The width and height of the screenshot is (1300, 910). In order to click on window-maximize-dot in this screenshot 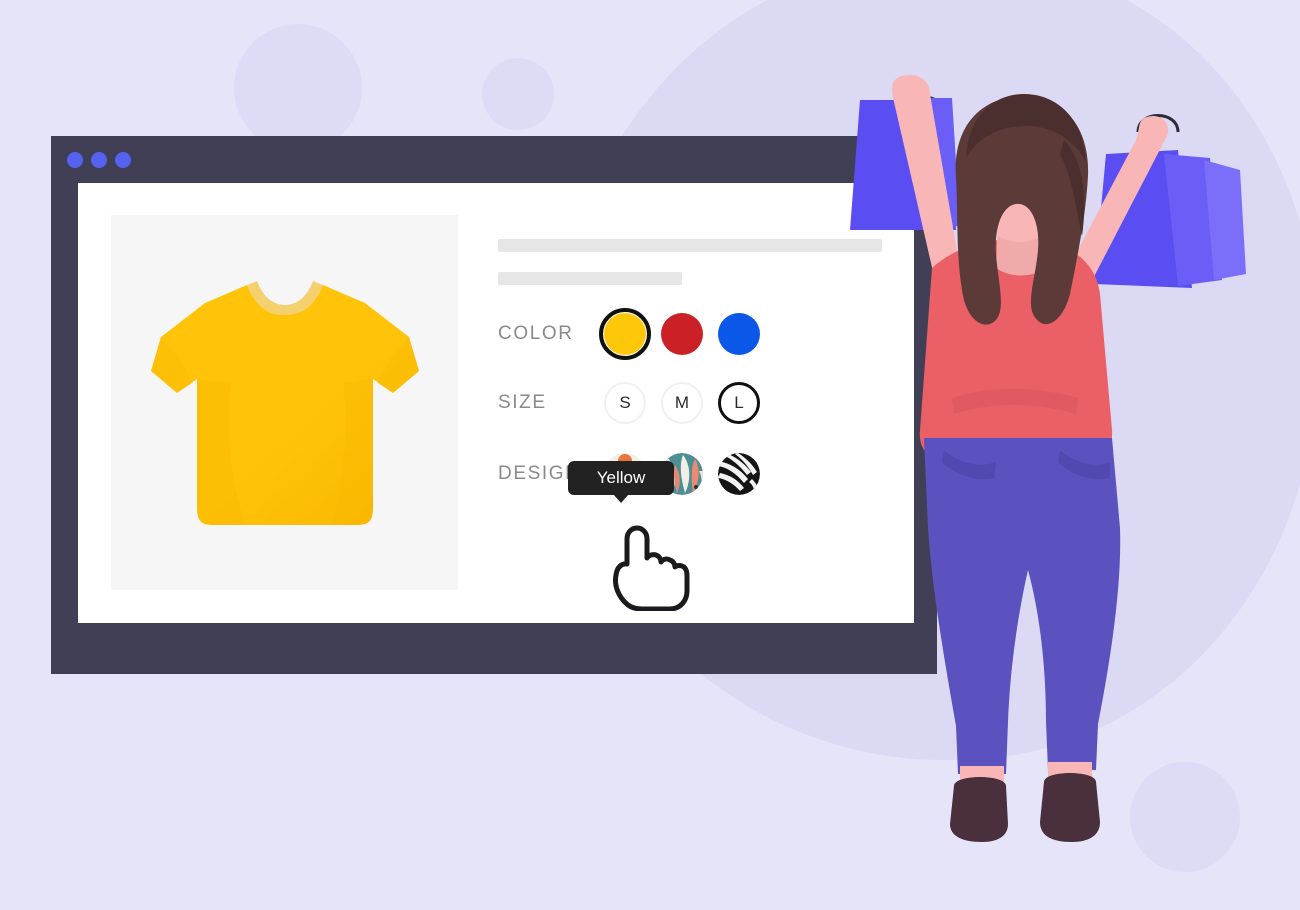, I will do `click(123, 160)`.